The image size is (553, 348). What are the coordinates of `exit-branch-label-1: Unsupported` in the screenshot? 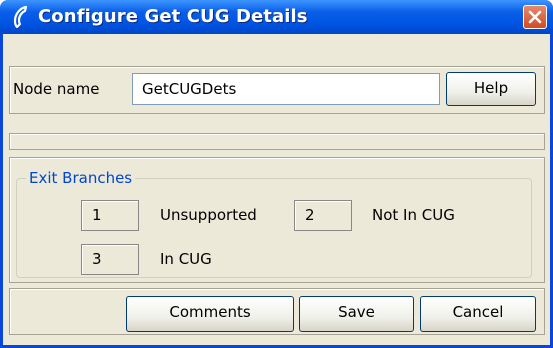 It's located at (208, 215).